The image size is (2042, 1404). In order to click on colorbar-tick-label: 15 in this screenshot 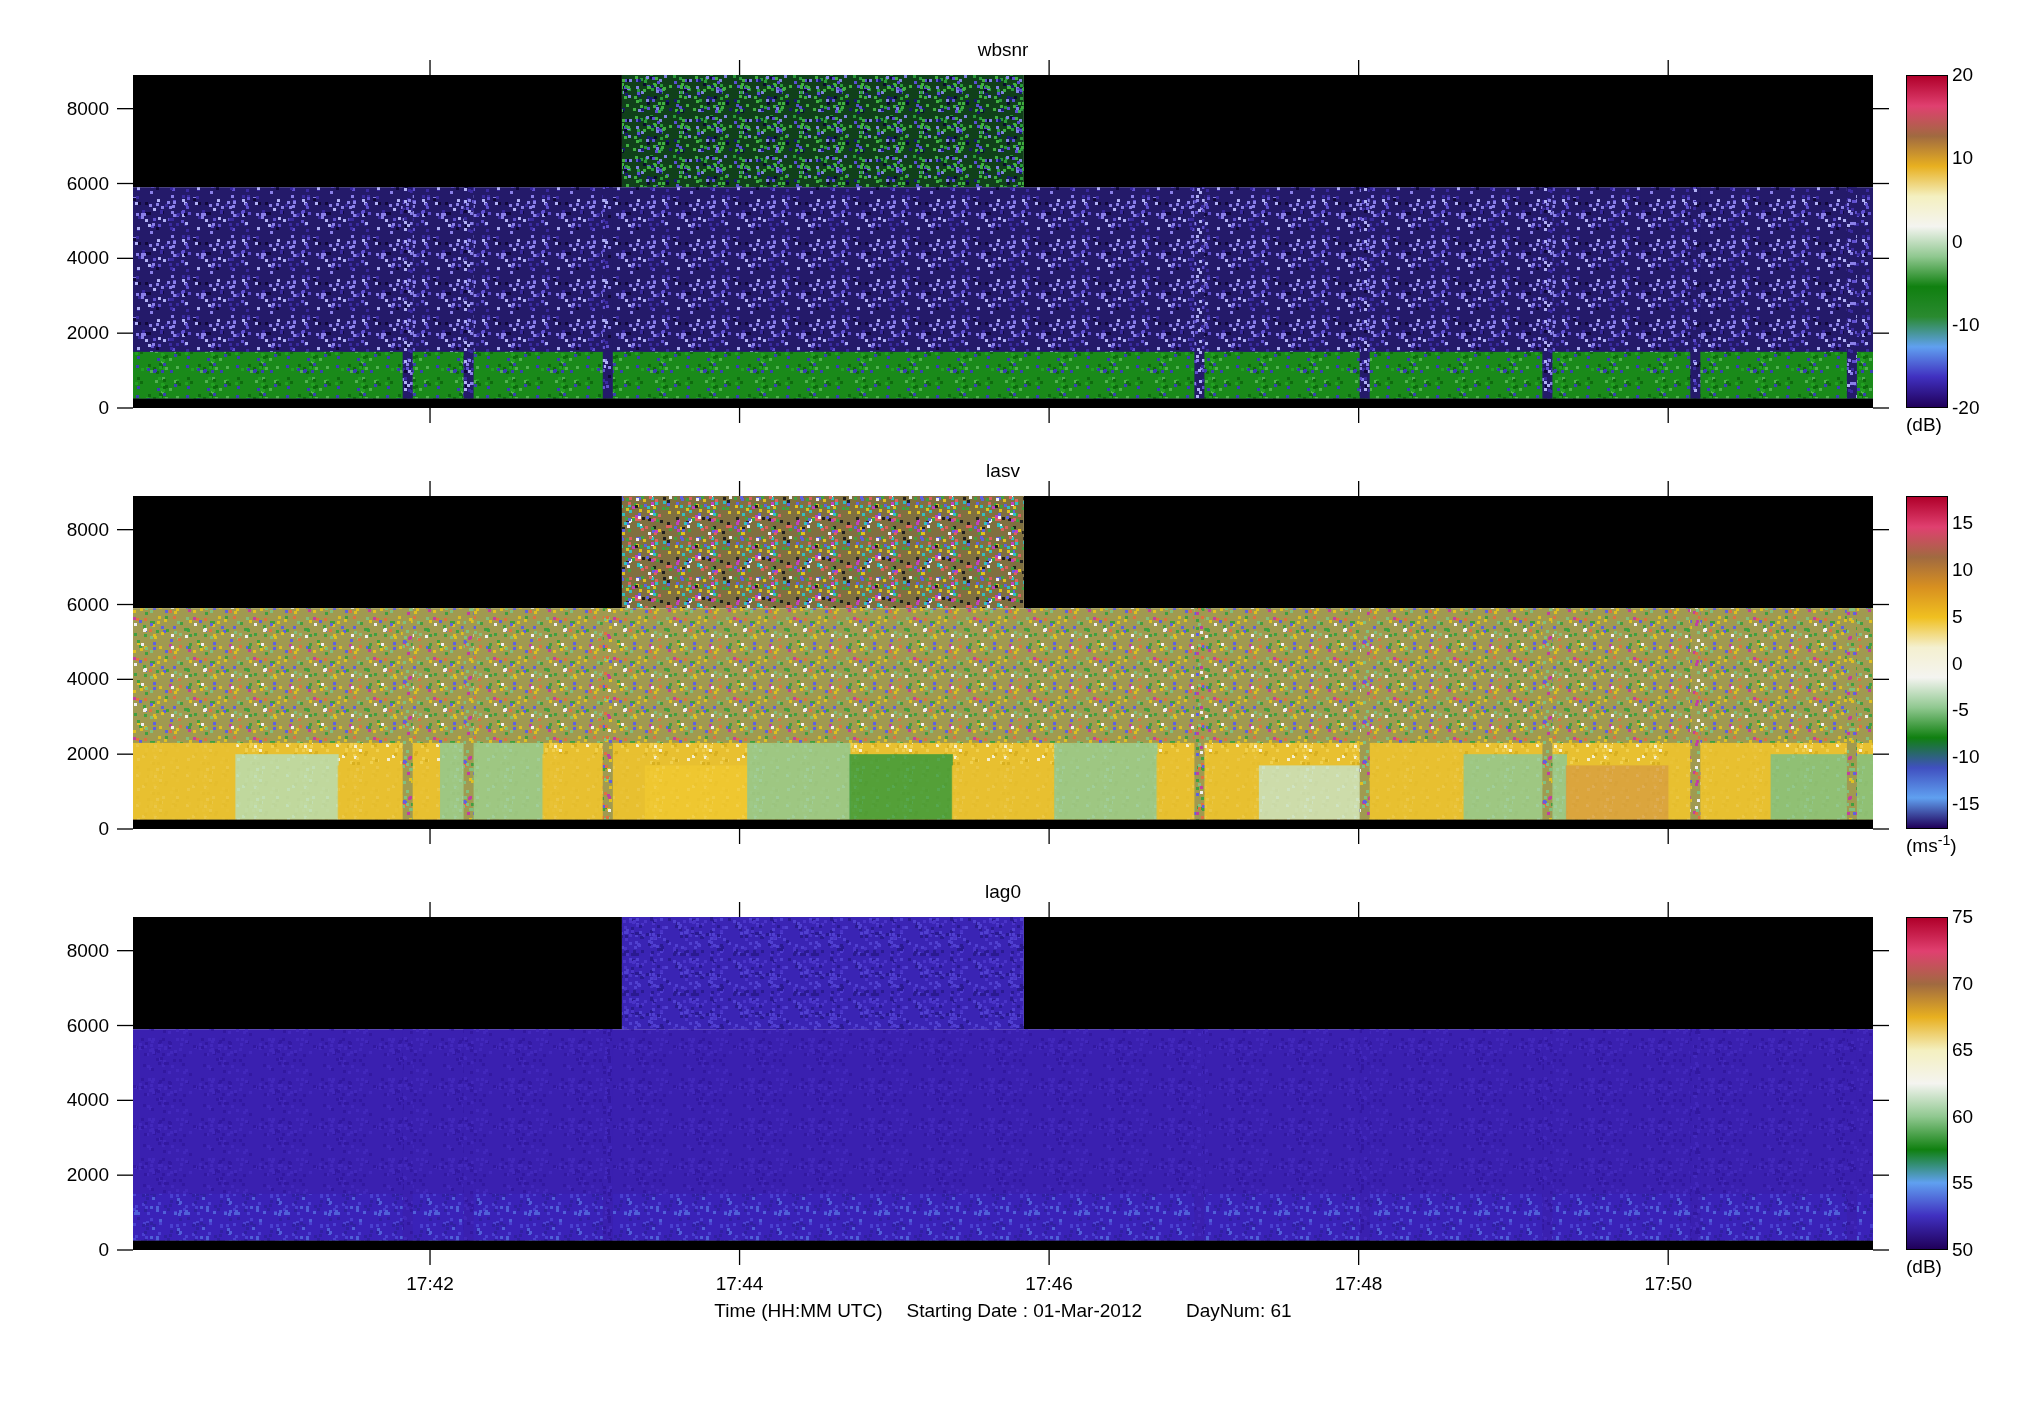, I will do `click(1963, 523)`.